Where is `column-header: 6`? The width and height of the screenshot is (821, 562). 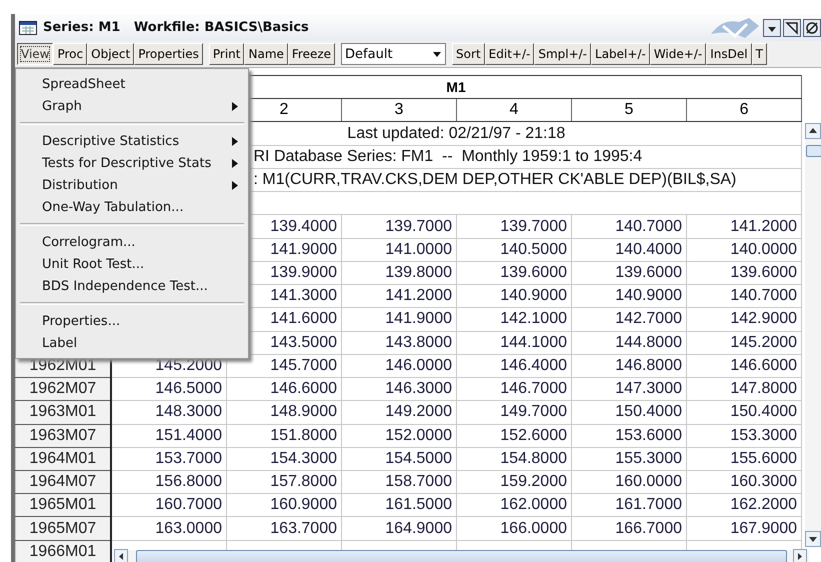 column-header: 6 is located at coordinates (744, 110).